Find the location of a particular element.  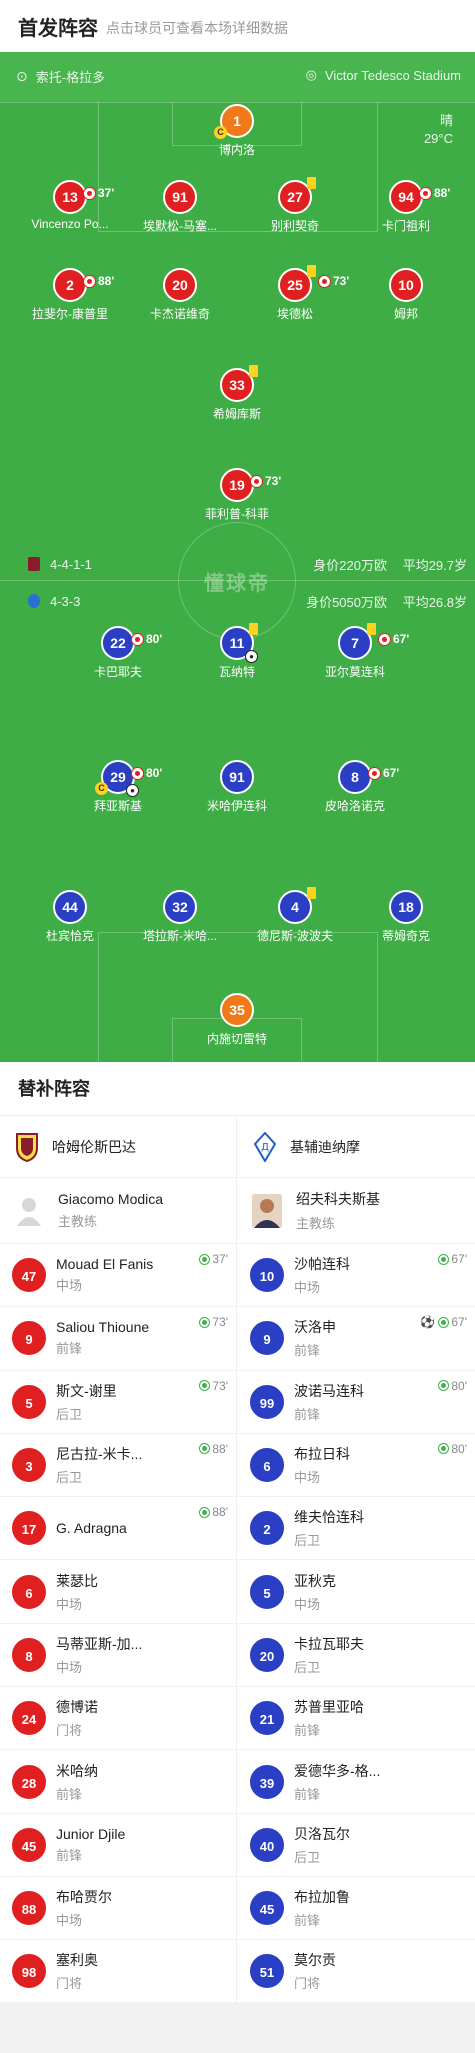

substitute-row: 51 莫尔贡 门将 is located at coordinates (356, 1972).